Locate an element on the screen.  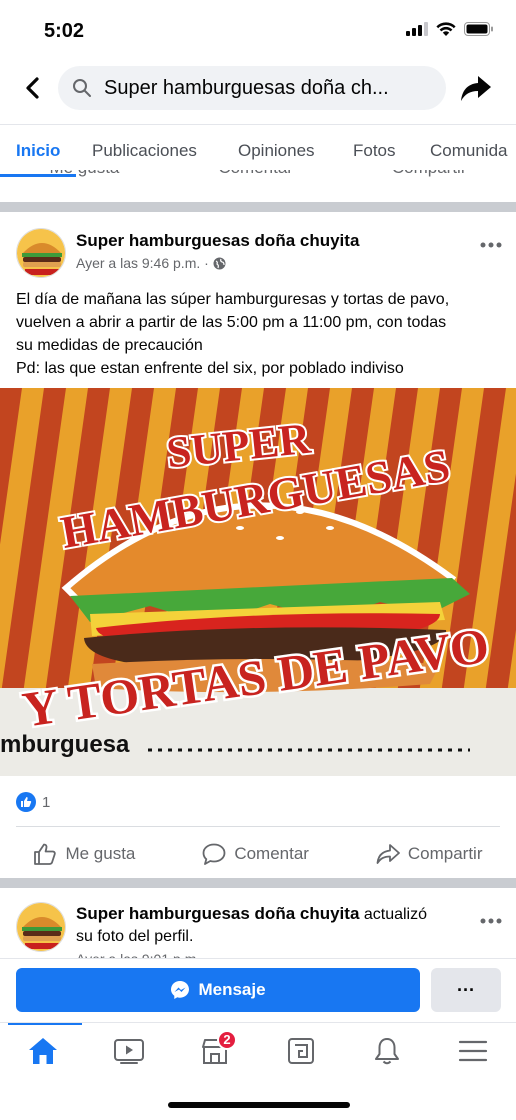
comment-button: Comentar is located at coordinates (255, 854).